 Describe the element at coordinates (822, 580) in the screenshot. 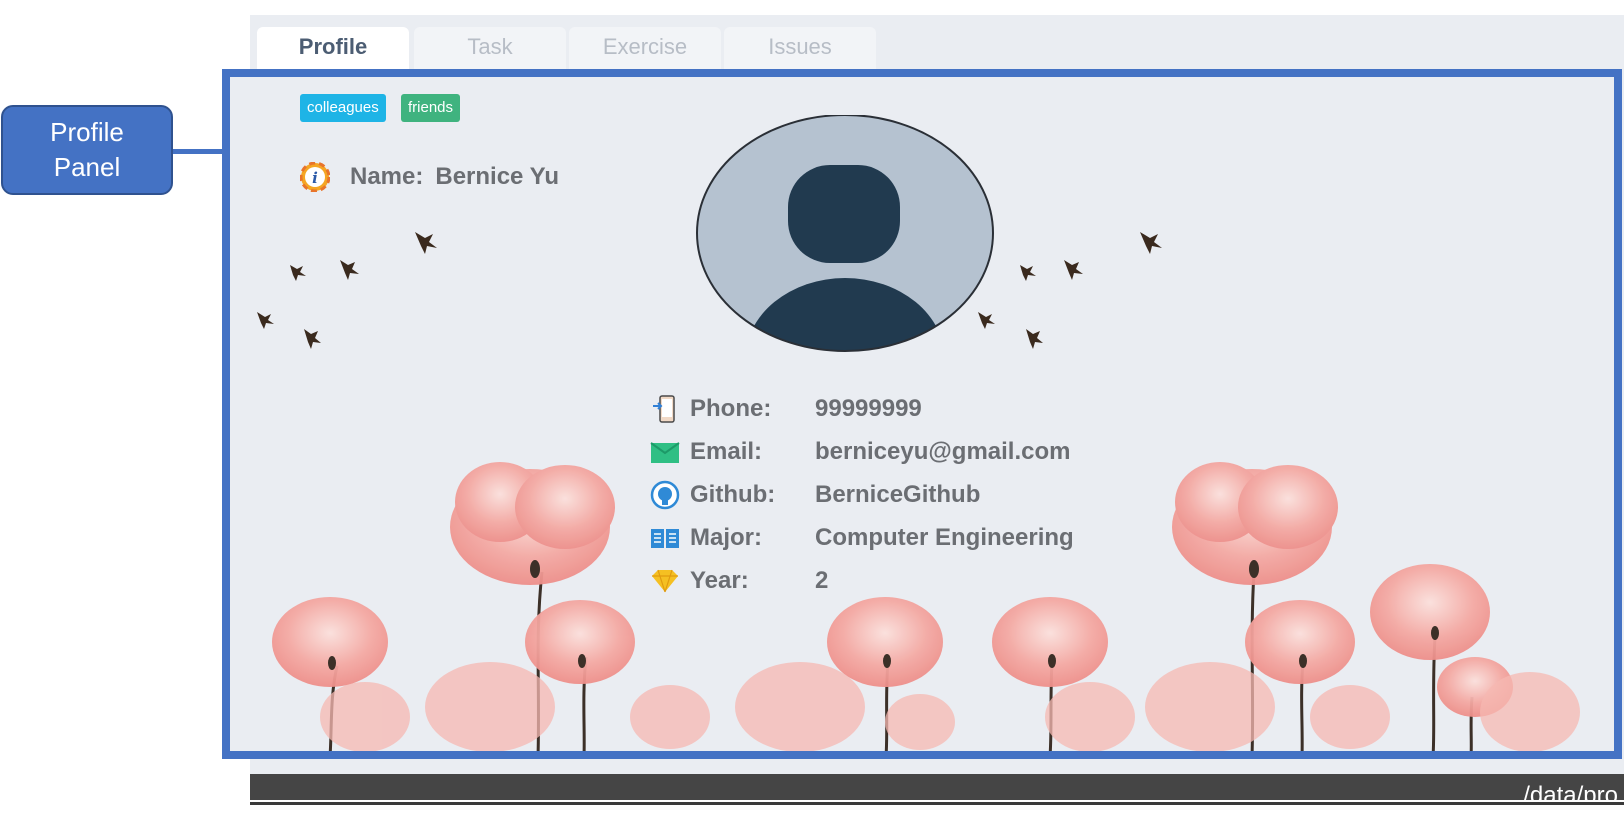

I see `year-value: 2` at that location.